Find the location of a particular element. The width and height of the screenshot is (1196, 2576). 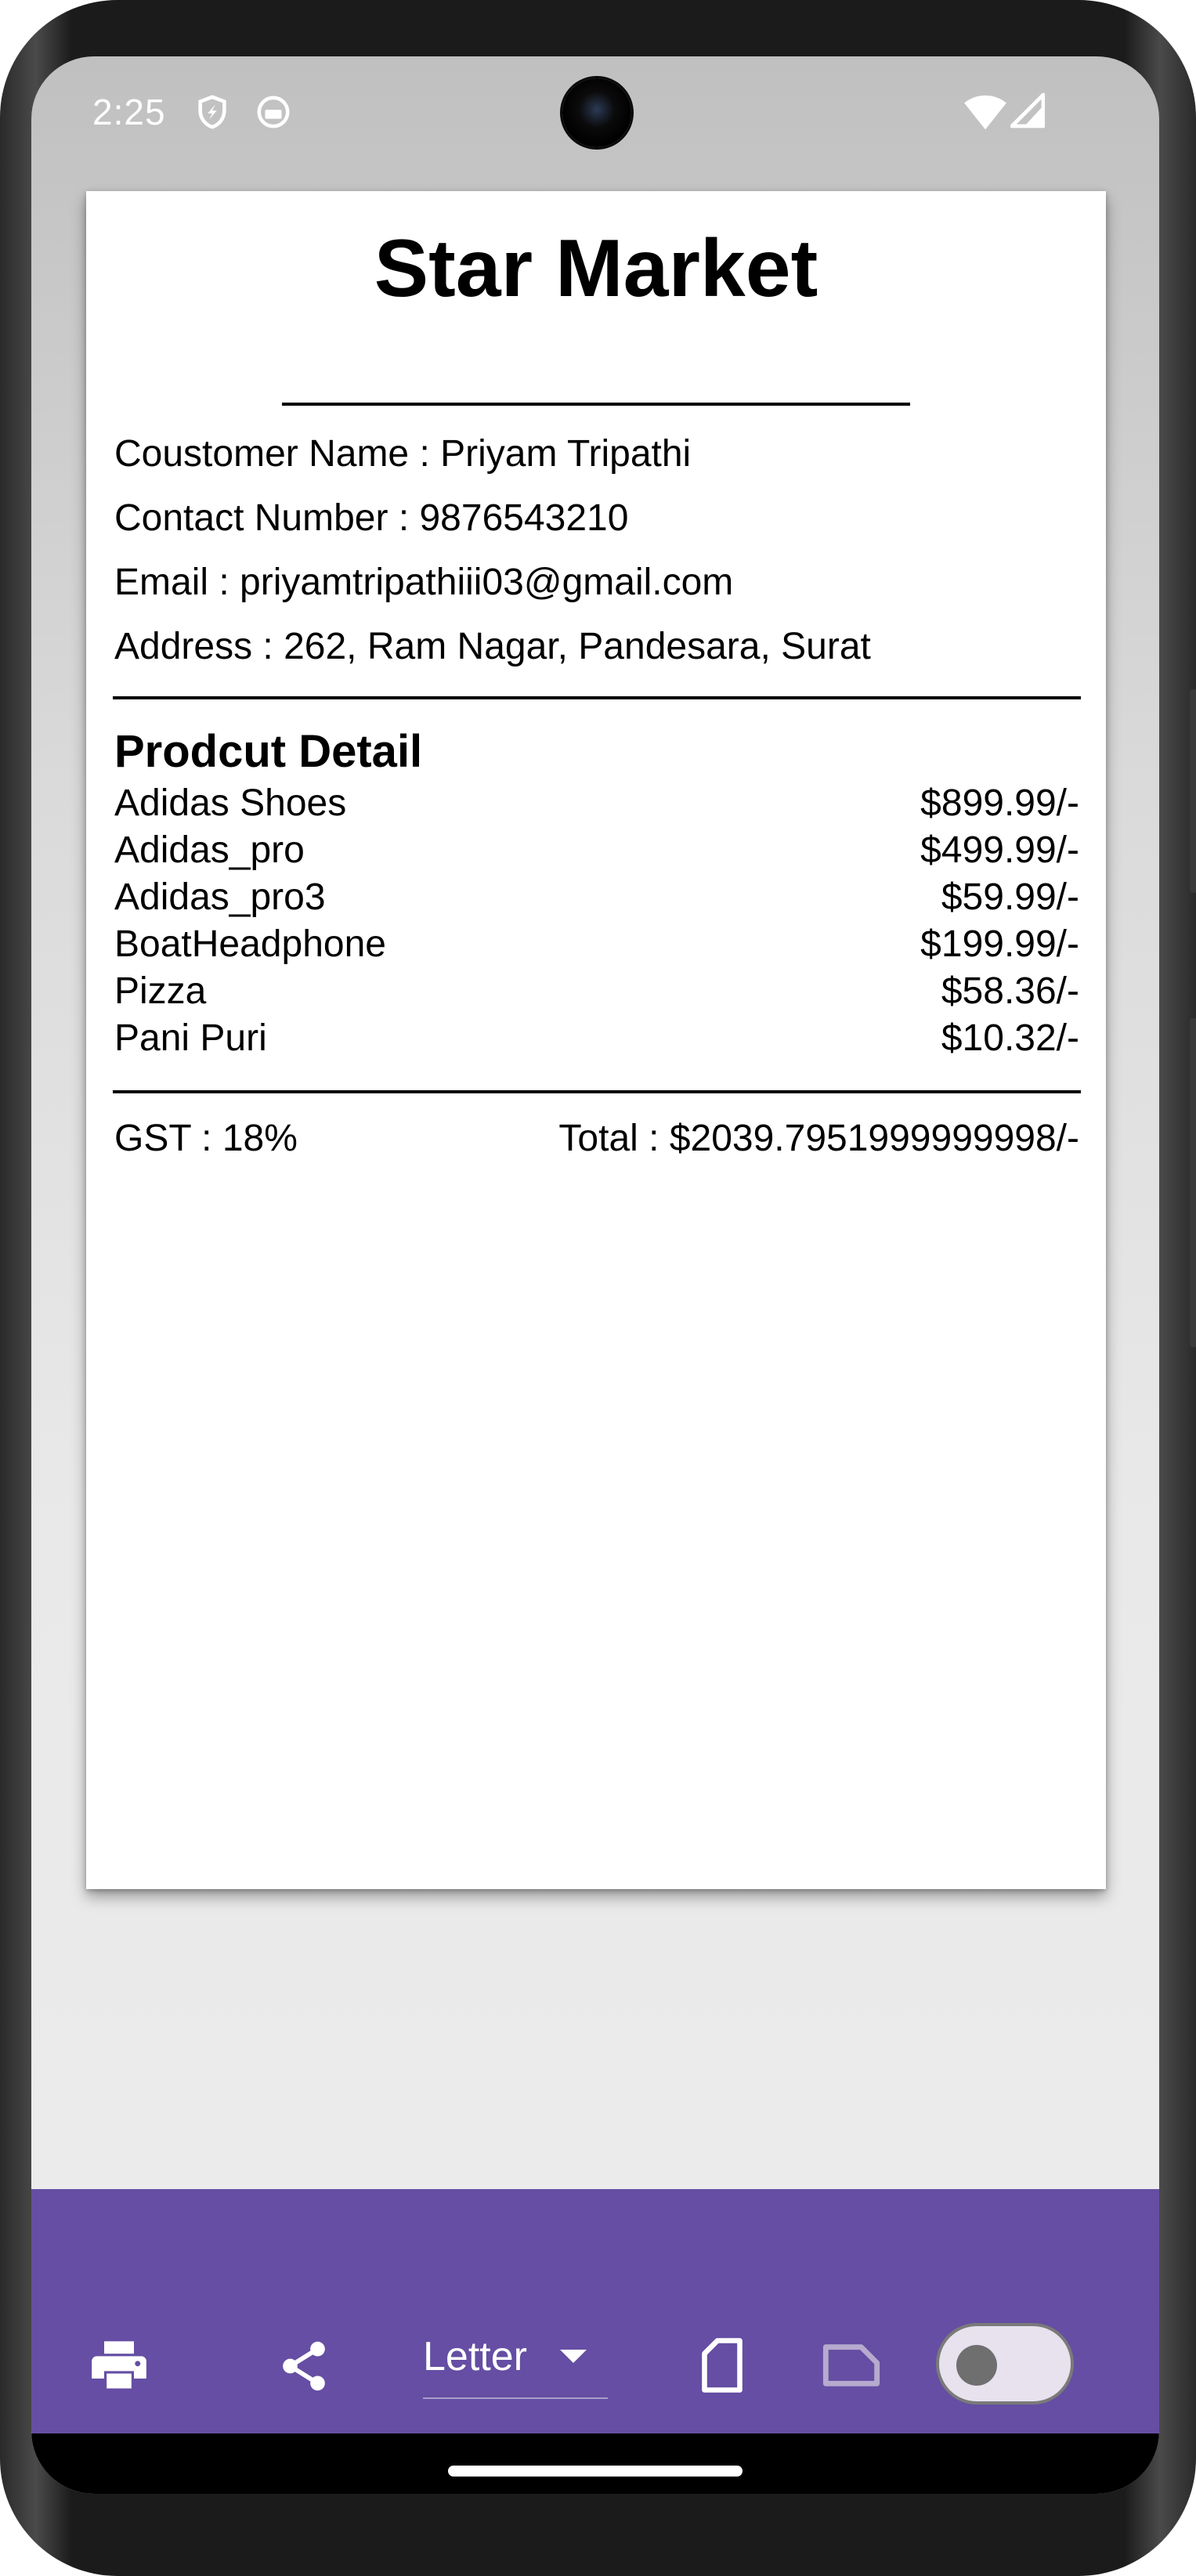

status-time: 2:25 is located at coordinates (129, 112).